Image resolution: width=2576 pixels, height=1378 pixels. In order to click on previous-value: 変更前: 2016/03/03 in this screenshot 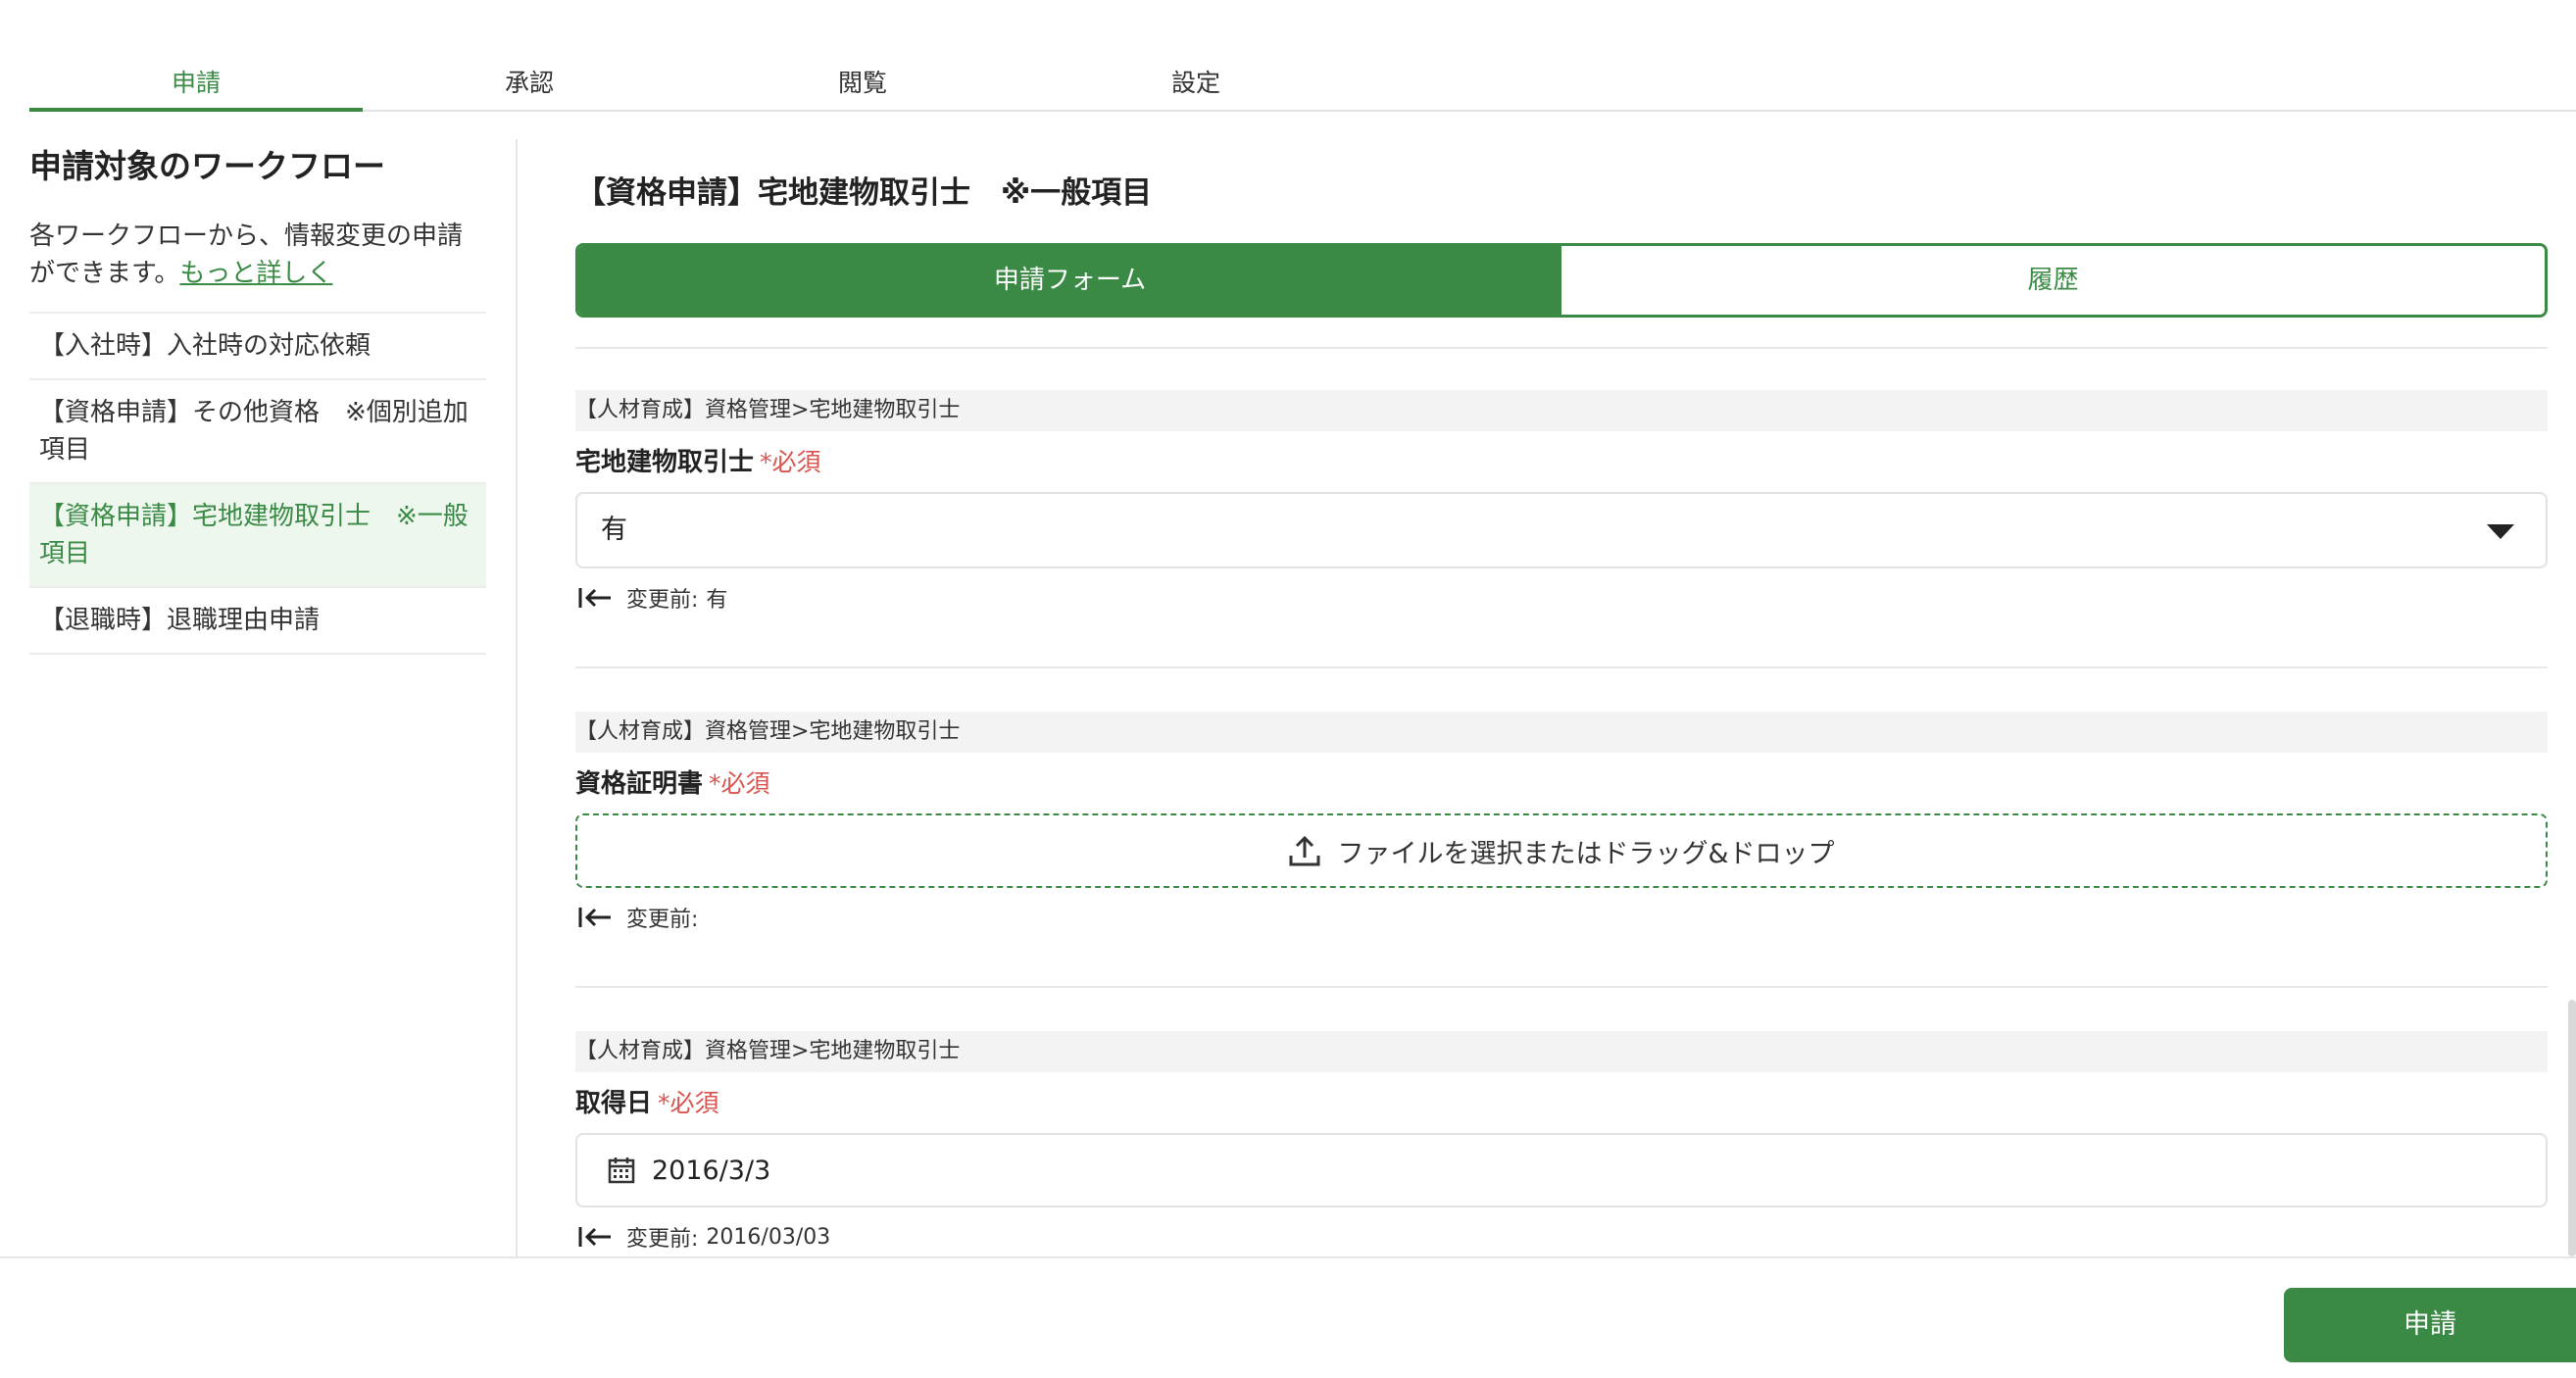, I will do `click(1561, 1236)`.